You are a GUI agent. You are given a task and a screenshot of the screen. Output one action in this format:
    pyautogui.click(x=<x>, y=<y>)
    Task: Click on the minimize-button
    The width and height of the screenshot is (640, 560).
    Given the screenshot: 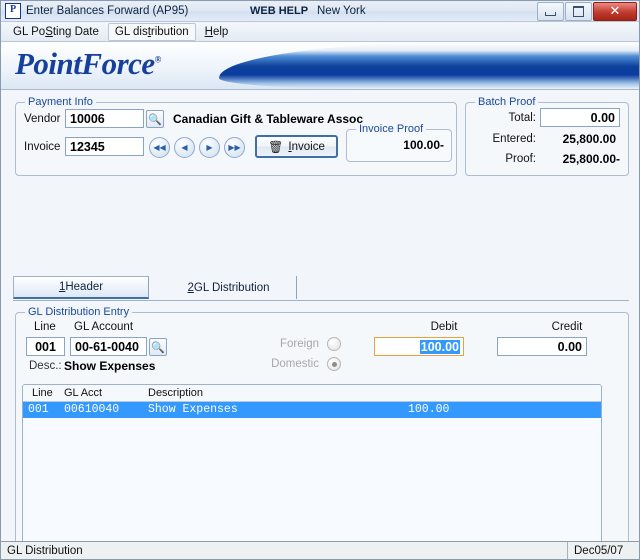 What is the action you would take?
    pyautogui.click(x=550, y=11)
    